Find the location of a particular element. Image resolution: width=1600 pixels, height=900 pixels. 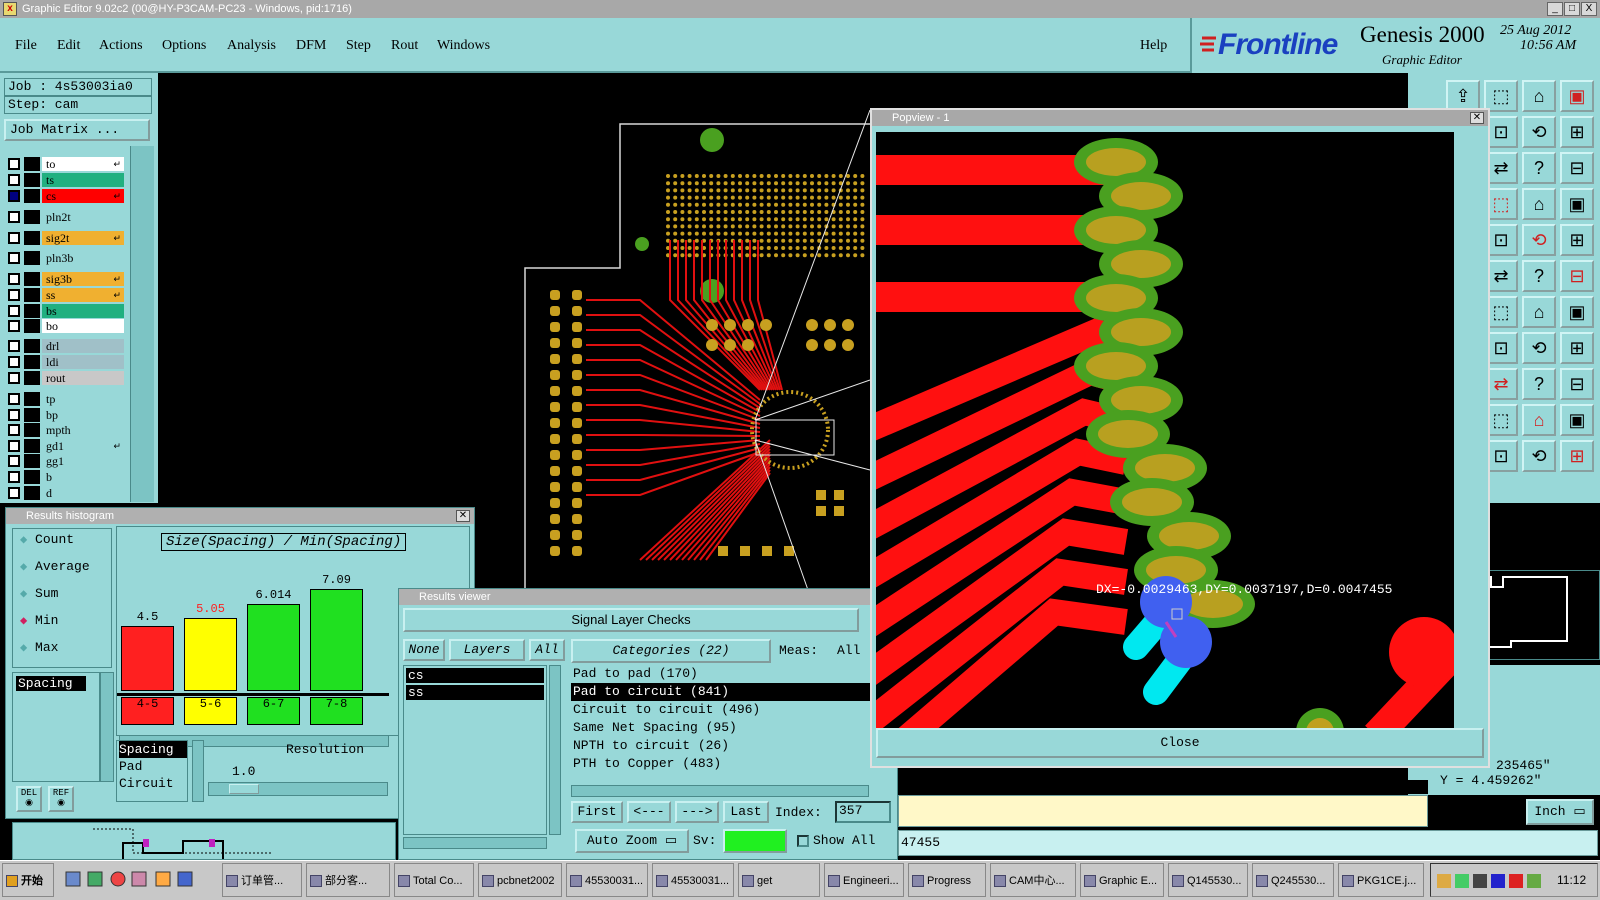

menu-help: Help is located at coordinates (1153, 46).